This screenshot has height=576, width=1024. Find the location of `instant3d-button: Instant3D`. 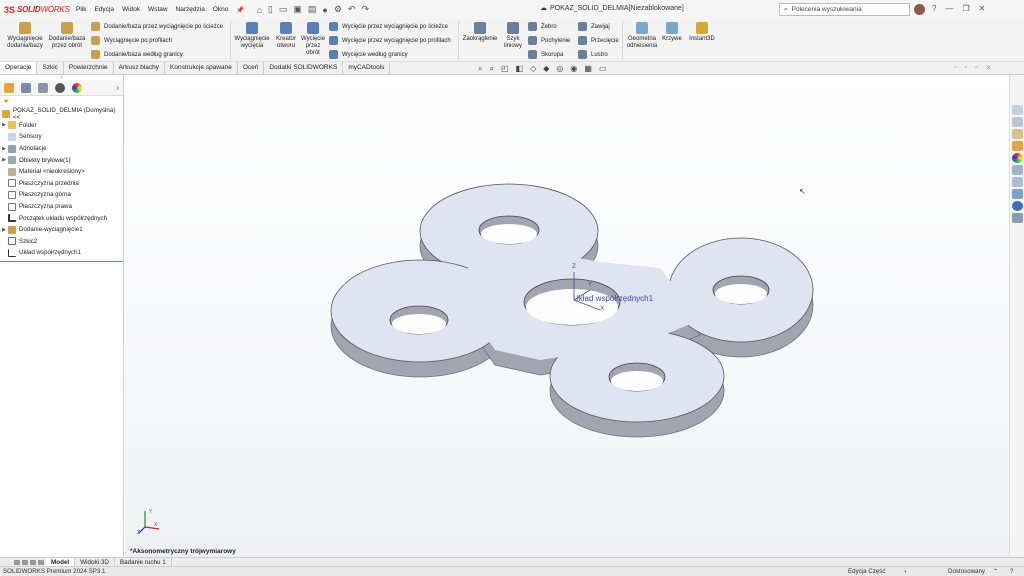

instant3d-button: Instant3D is located at coordinates (702, 32).